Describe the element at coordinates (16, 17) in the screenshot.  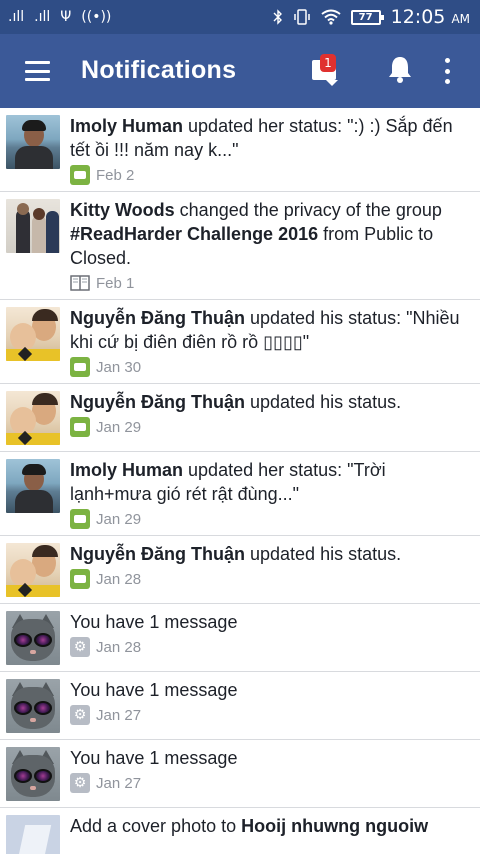
I see `signal-icon-sim1: .ıll` at that location.